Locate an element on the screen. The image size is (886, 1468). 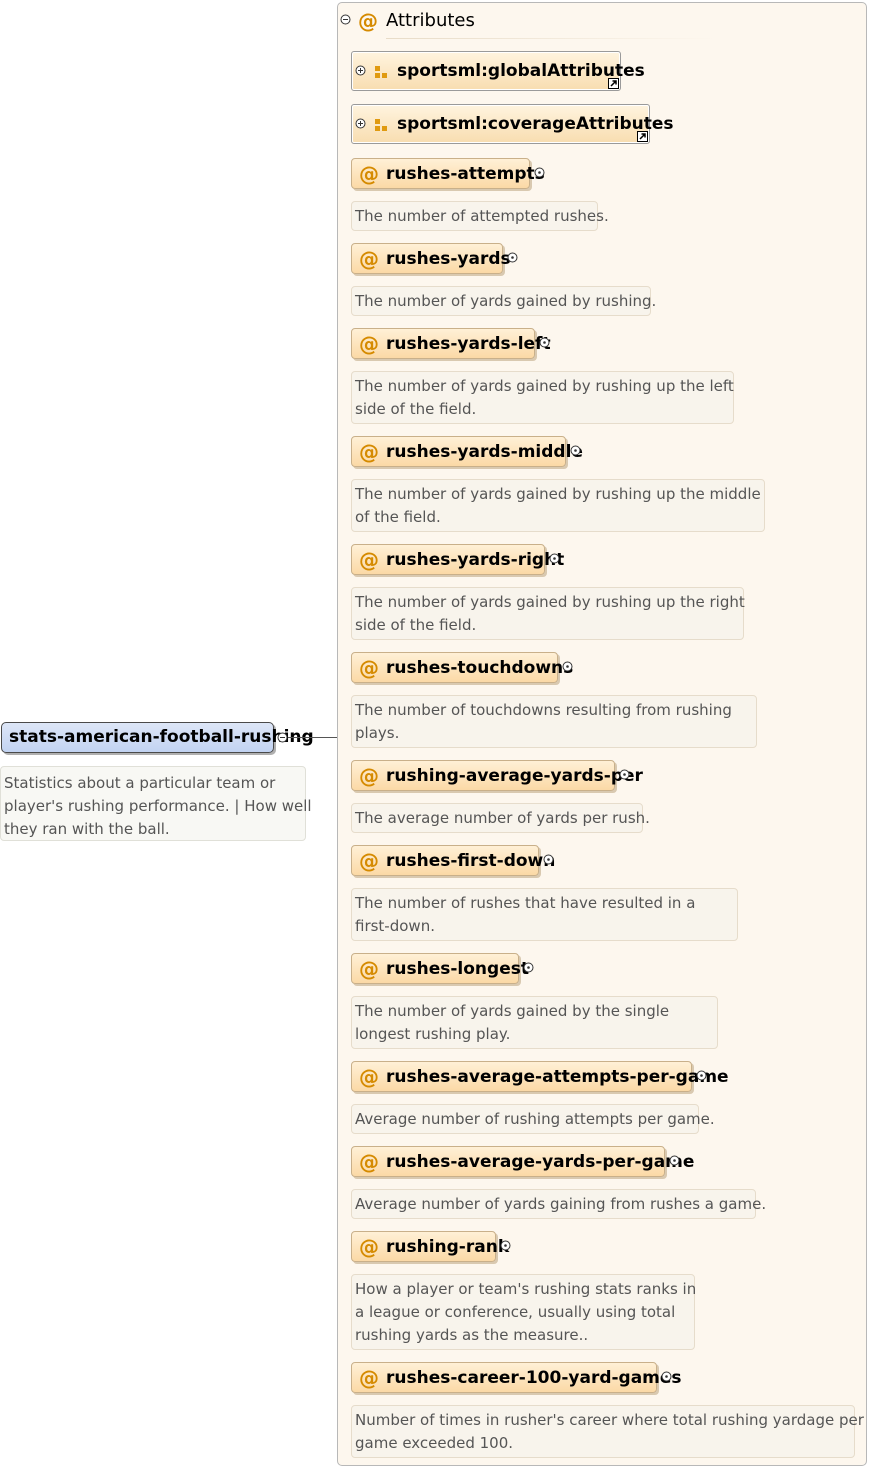
attribute-name: rushes-yards is located at coordinates (448, 259).